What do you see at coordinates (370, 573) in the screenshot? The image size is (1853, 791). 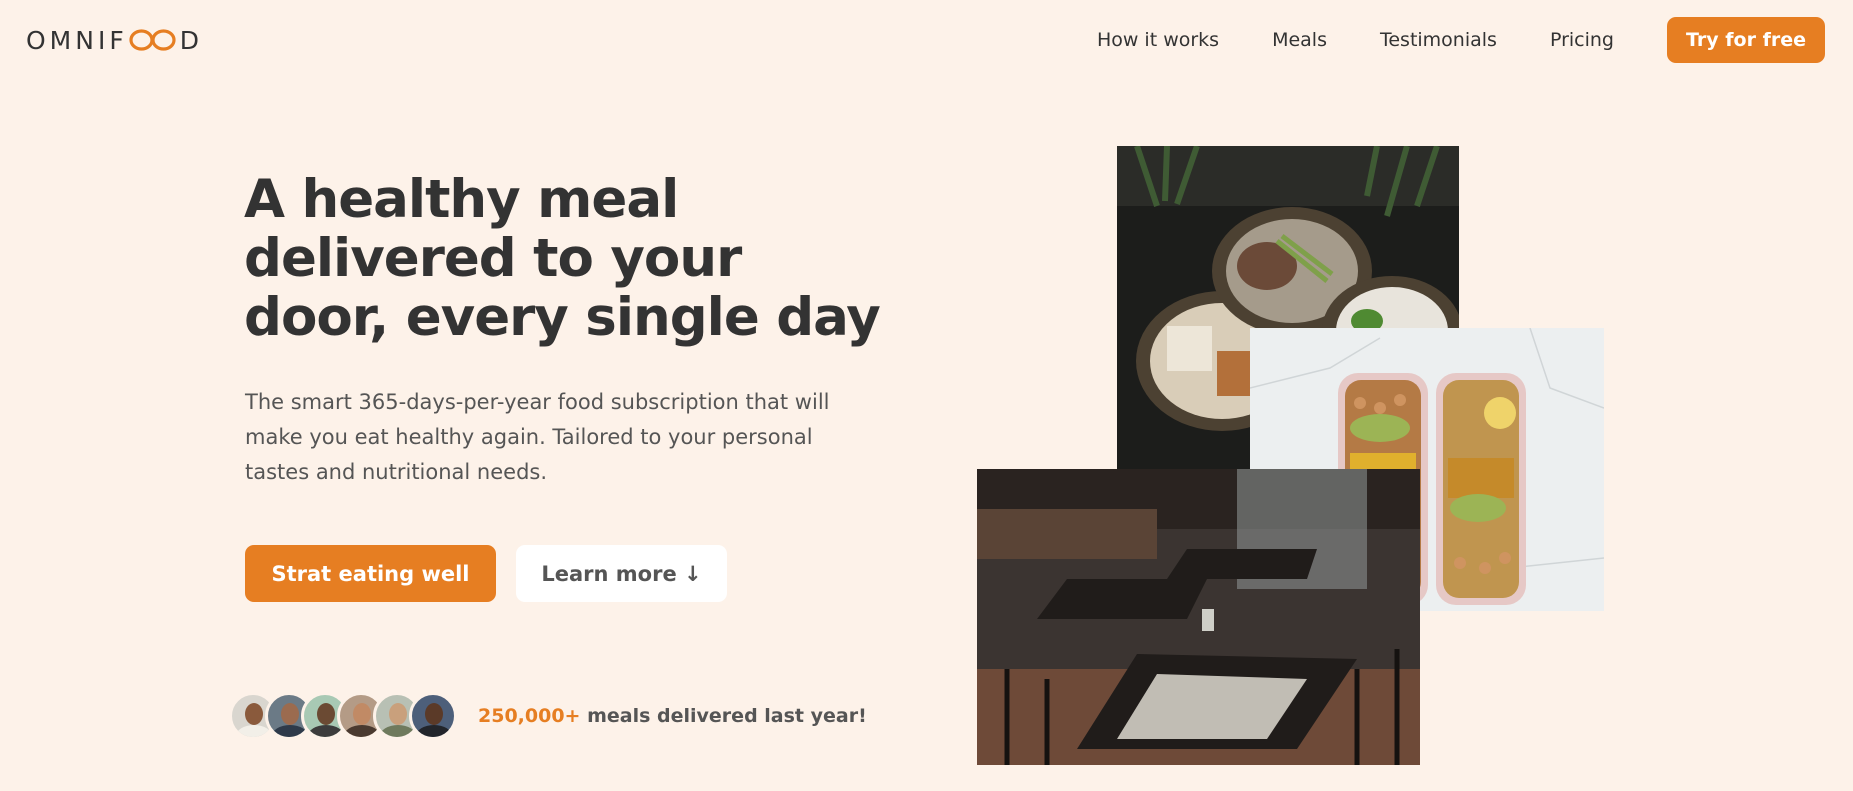 I see `start-eating-well-button: Strat eating well` at bounding box center [370, 573].